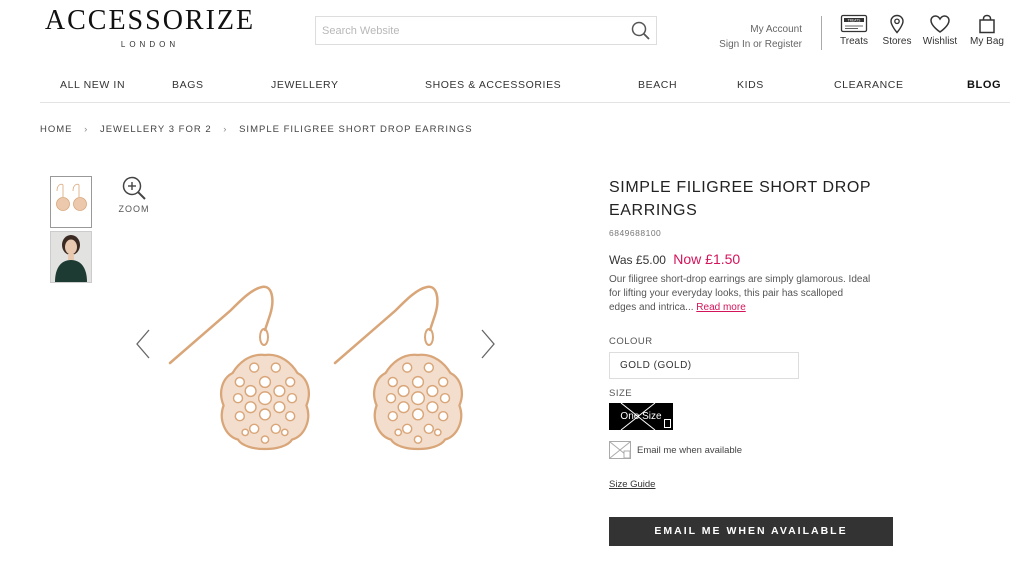 This screenshot has height=563, width=1024. I want to click on thumbnail-model, so click(71, 257).